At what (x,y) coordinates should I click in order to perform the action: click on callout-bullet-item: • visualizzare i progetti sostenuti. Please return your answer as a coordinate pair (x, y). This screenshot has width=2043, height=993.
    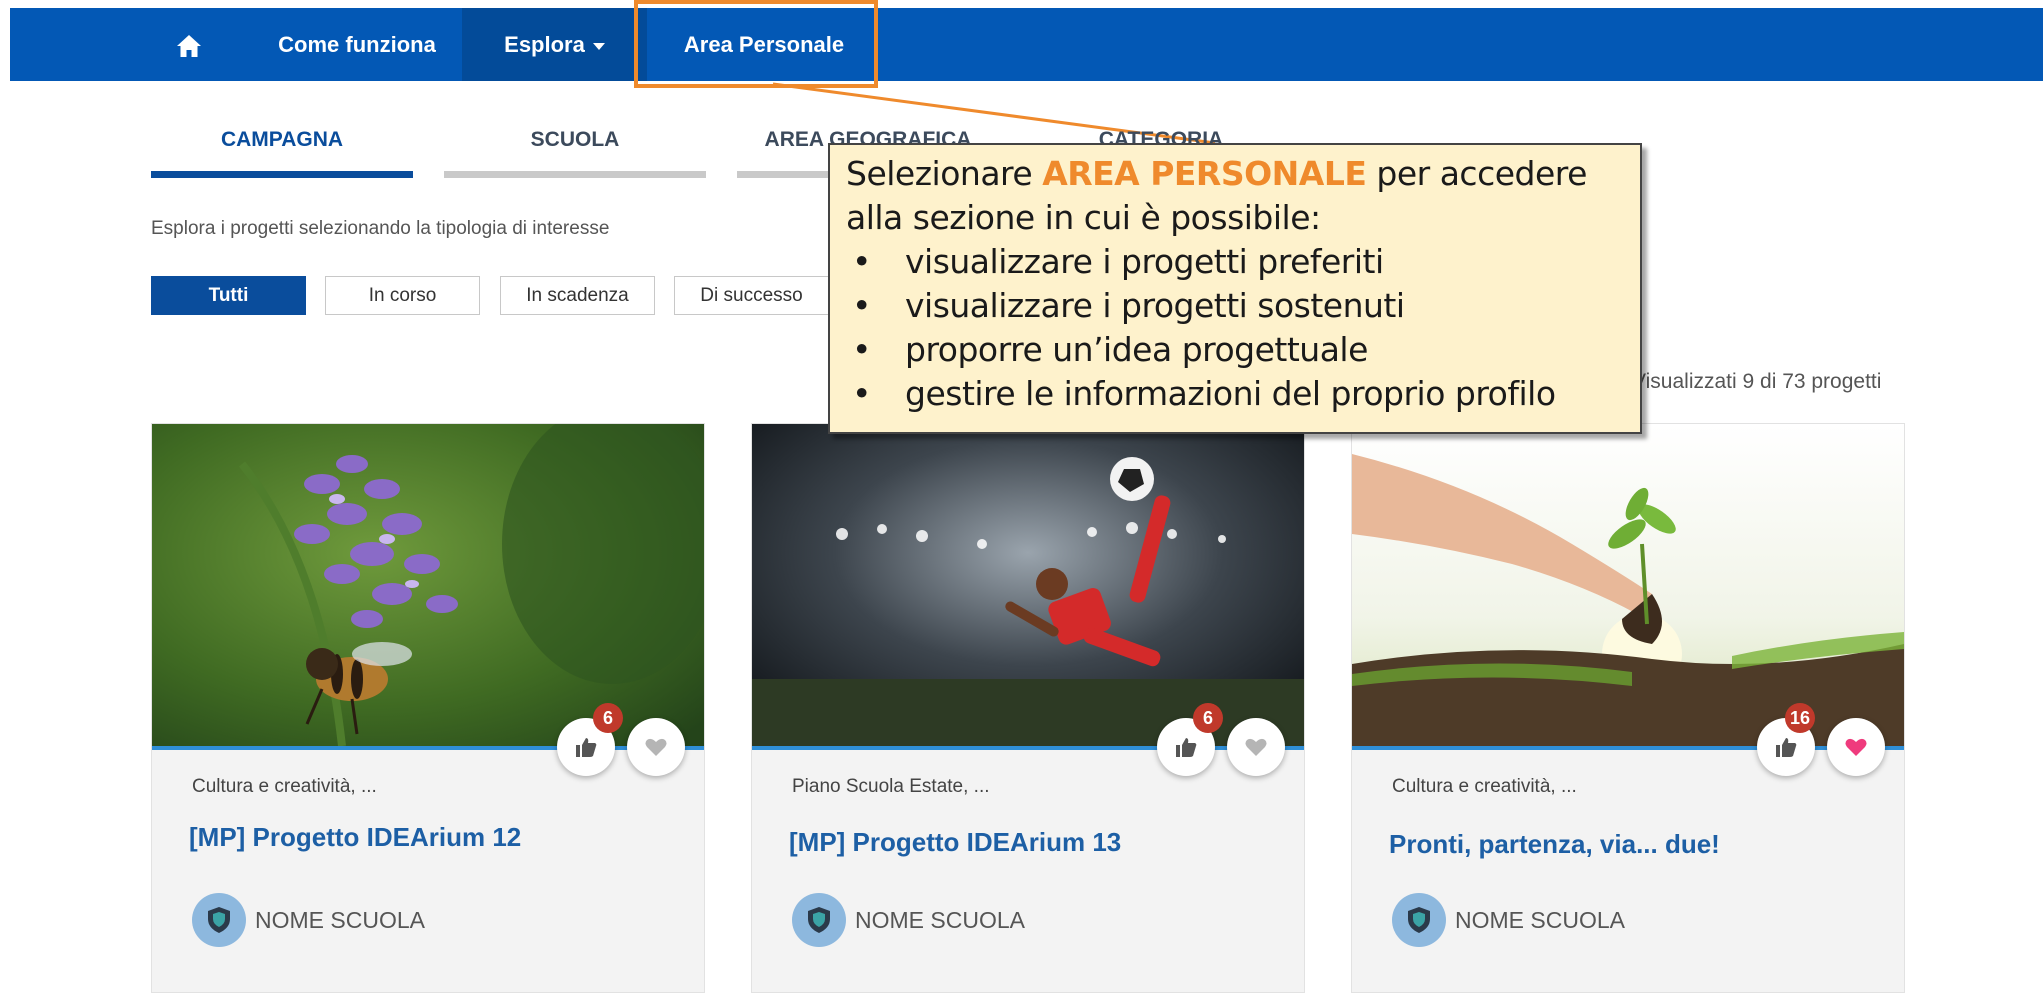
    Looking at the image, I should click on (1235, 306).